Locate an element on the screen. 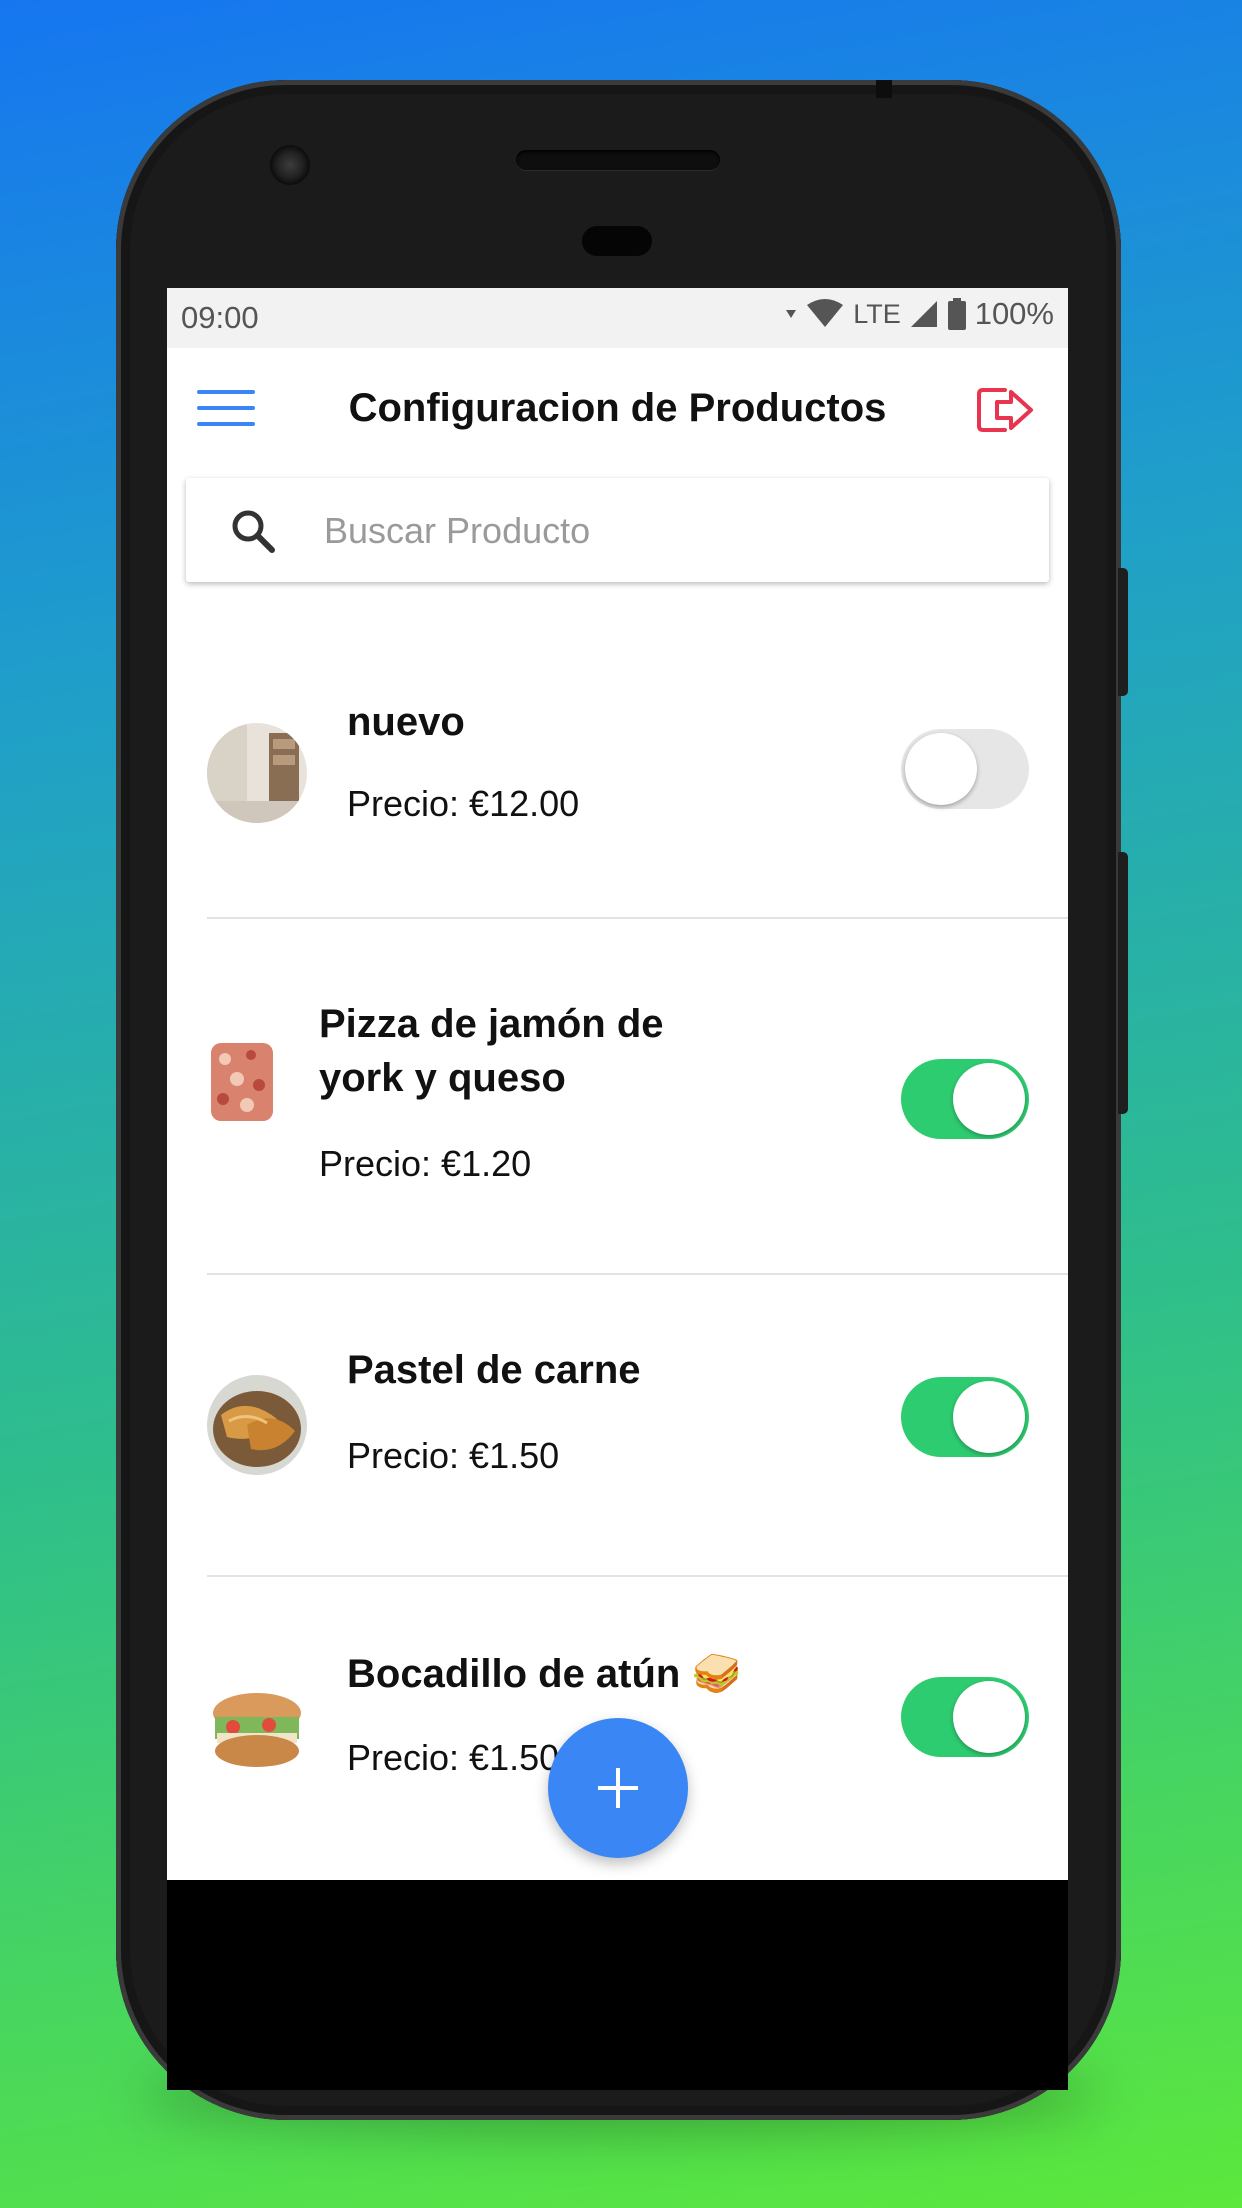 Image resolution: width=1242 pixels, height=2208 pixels. network-type: LTE is located at coordinates (877, 313).